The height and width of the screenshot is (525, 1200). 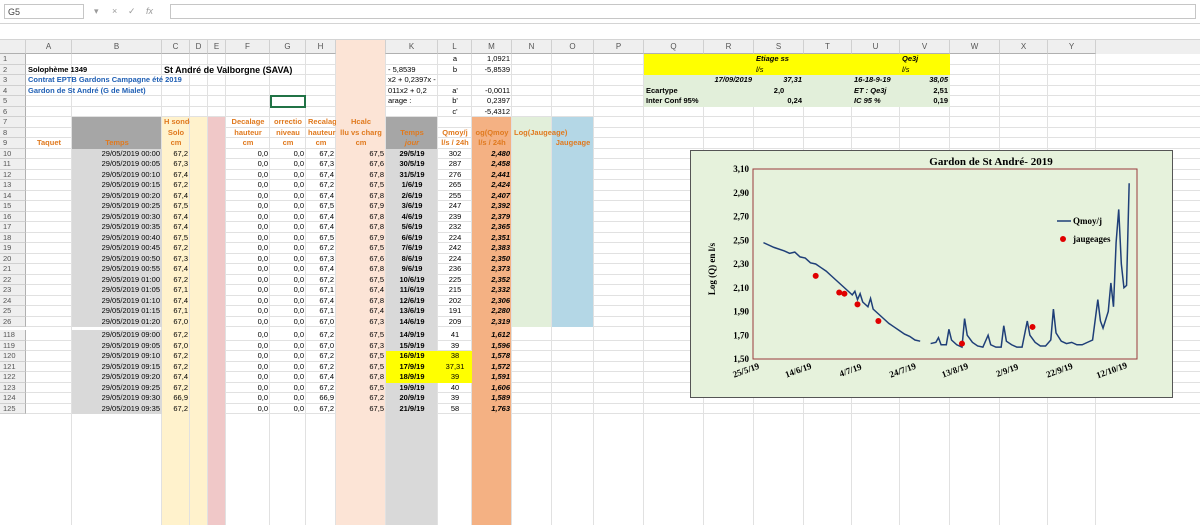 I want to click on qmoy-cell: 41, so click(x=455, y=335).